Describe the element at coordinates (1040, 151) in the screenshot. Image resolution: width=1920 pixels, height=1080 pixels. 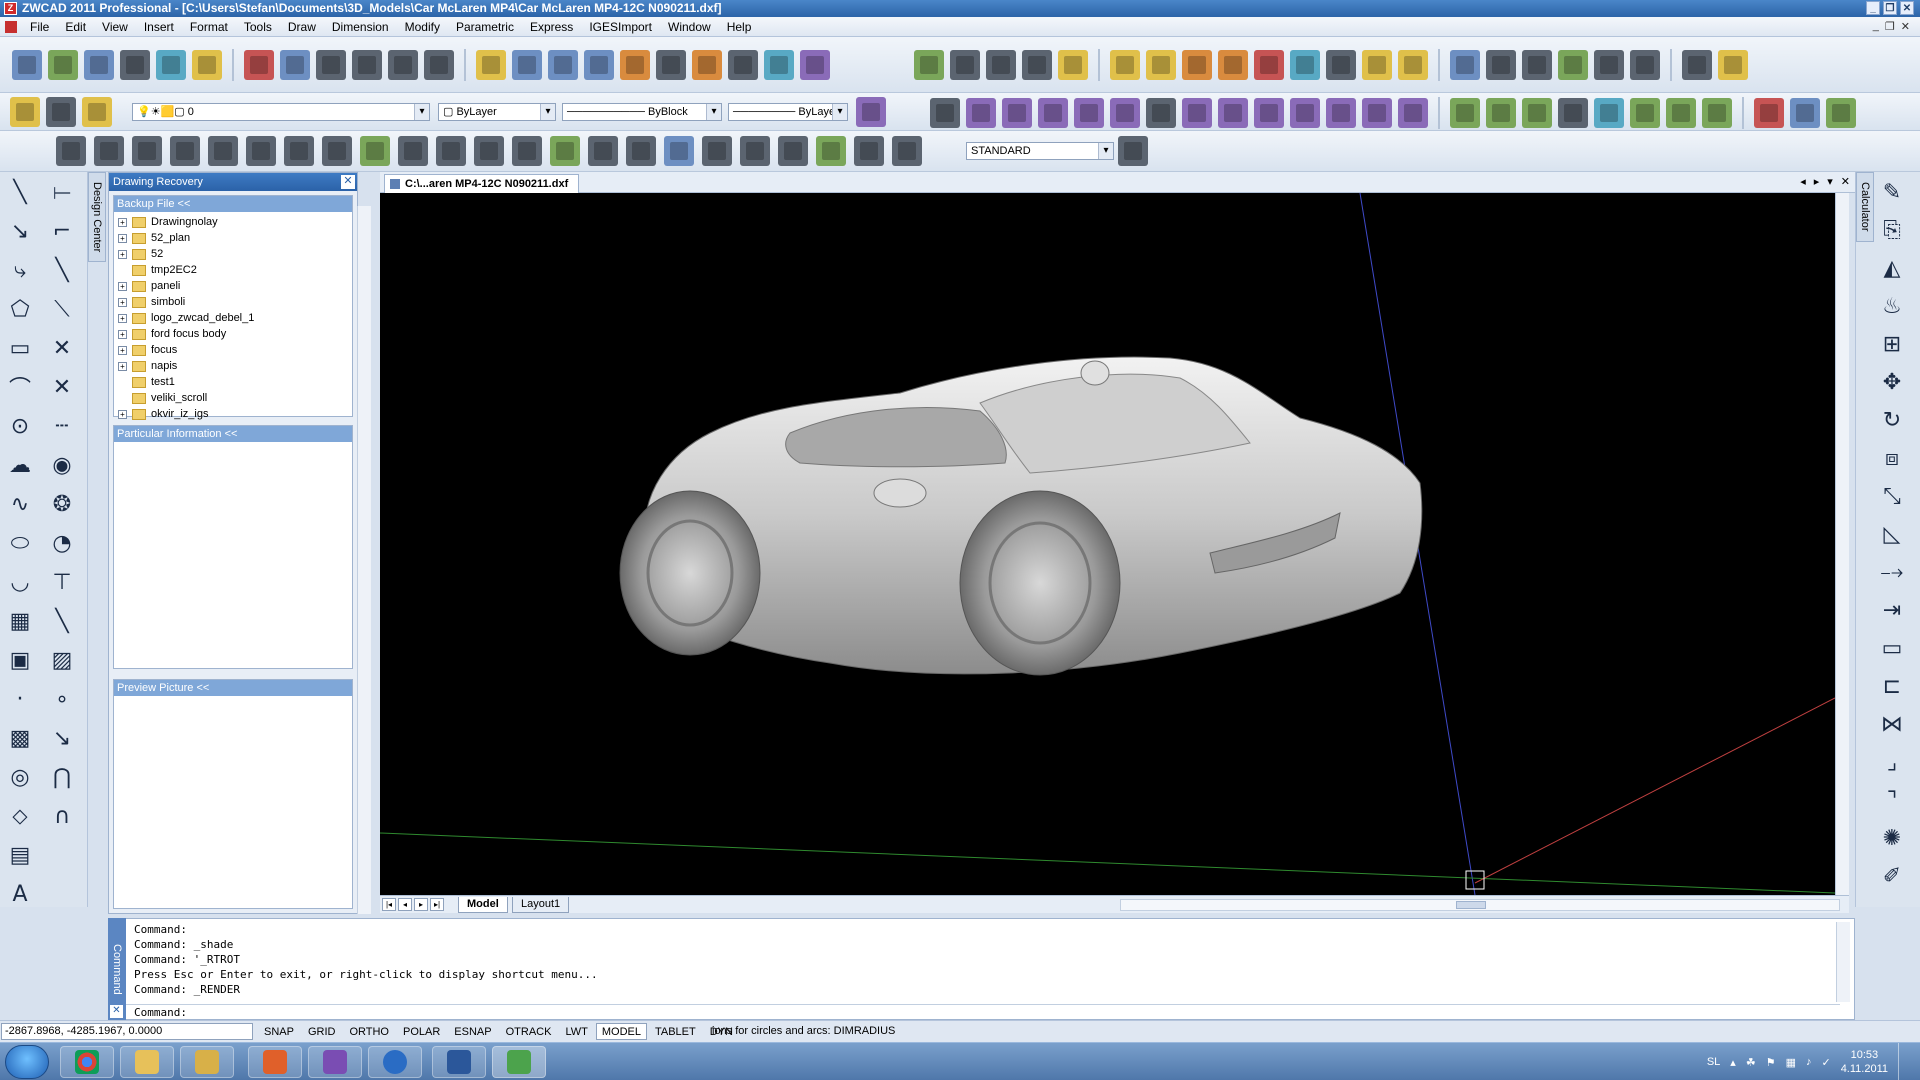
I see `dimstyle-combo: STANDARD` at that location.